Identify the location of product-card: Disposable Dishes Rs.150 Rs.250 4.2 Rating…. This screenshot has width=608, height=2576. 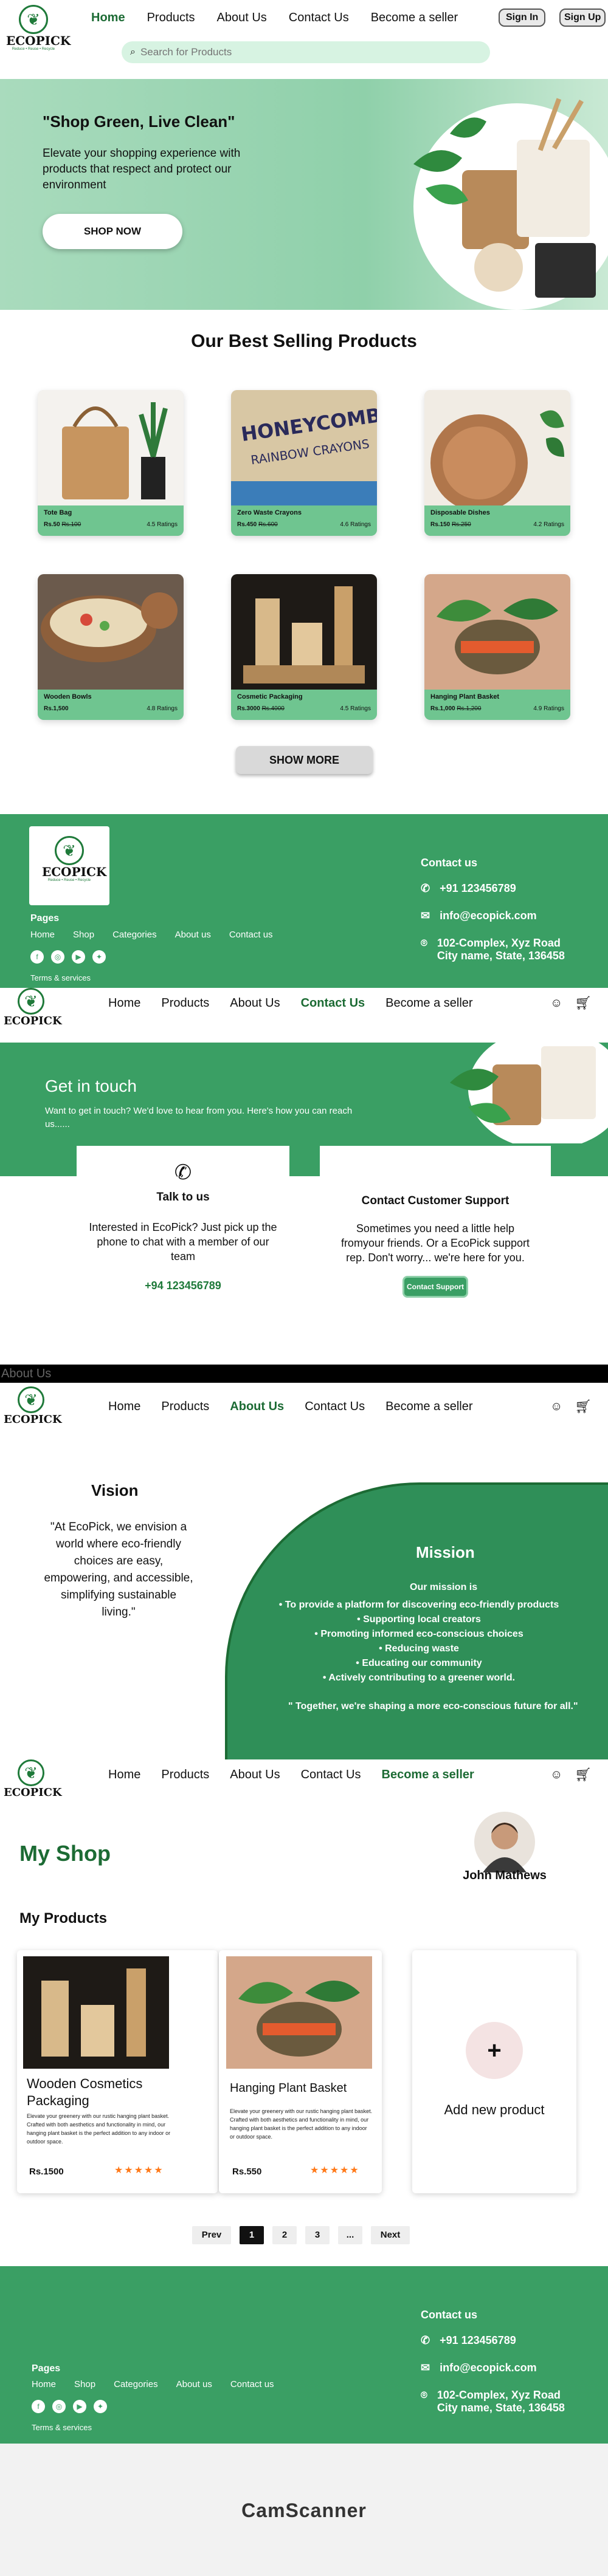
(497, 463).